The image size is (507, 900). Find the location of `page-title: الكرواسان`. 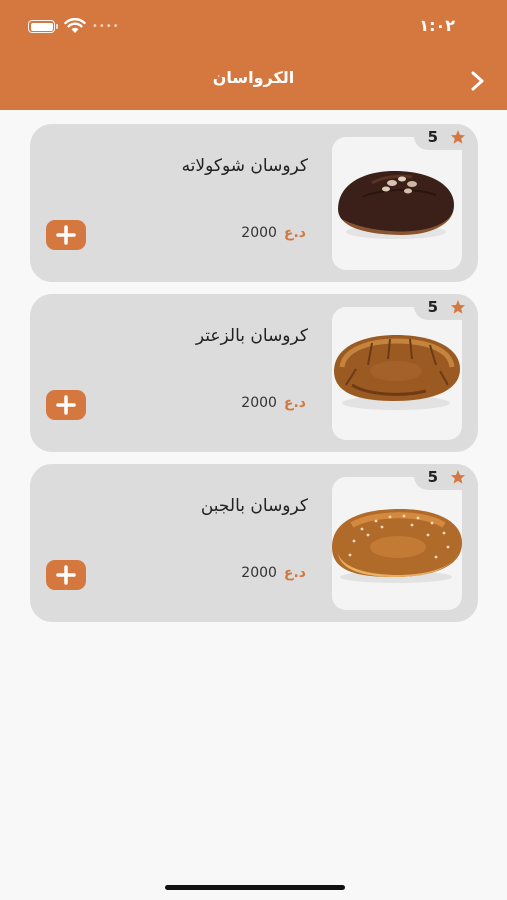

page-title: الكرواسان is located at coordinates (253, 77).